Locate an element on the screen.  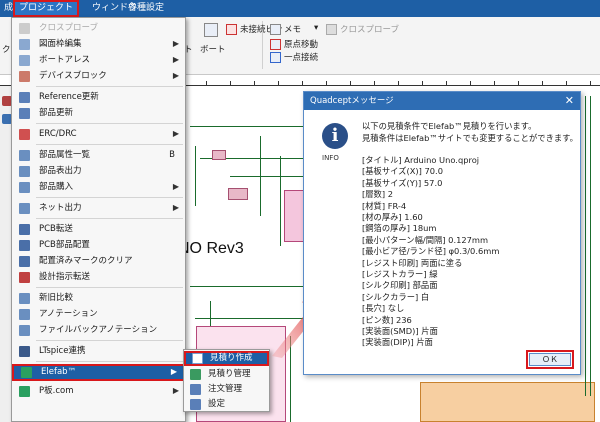
unconnected-pin-icon is located at coordinates (231, 29).